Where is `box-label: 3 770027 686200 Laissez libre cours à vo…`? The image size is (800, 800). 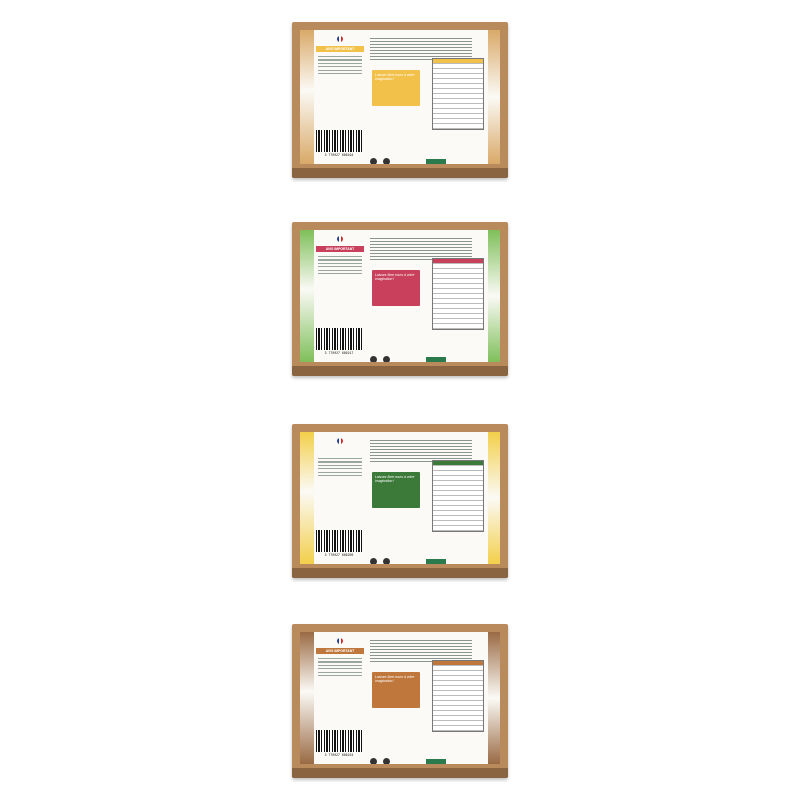
box-label: 3 770027 686200 Laissez libre cours à vo… is located at coordinates (400, 498).